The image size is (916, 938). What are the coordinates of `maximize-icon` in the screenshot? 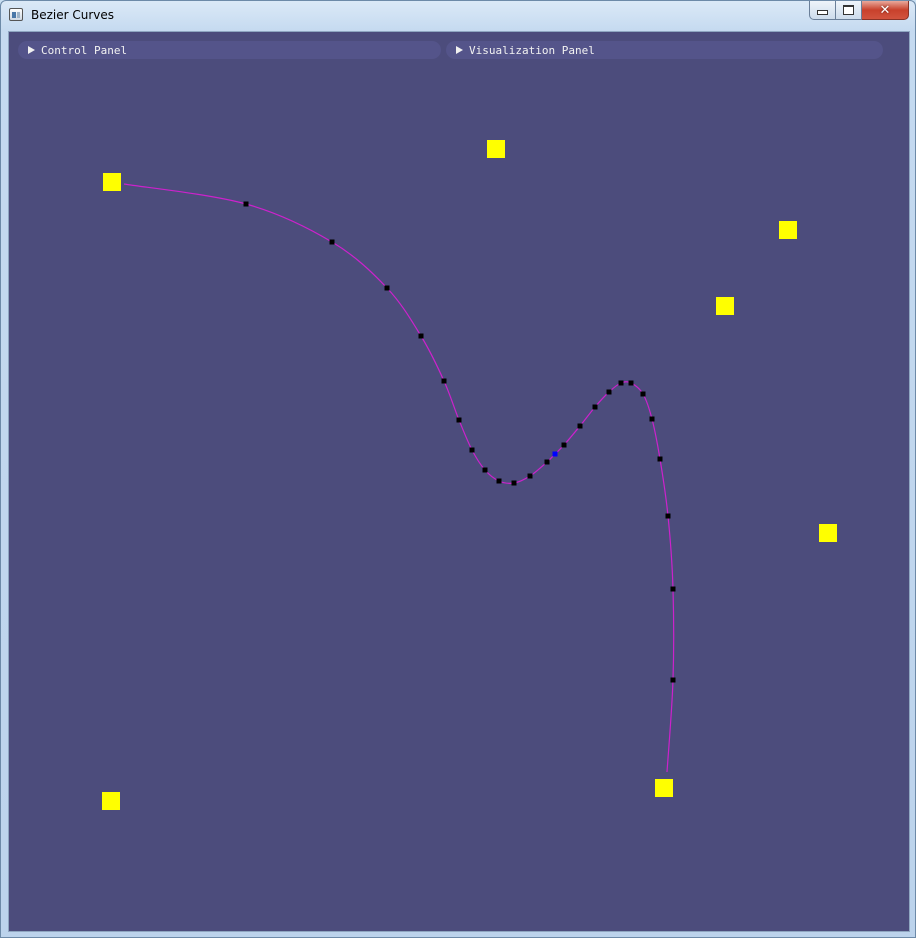 It's located at (848, 10).